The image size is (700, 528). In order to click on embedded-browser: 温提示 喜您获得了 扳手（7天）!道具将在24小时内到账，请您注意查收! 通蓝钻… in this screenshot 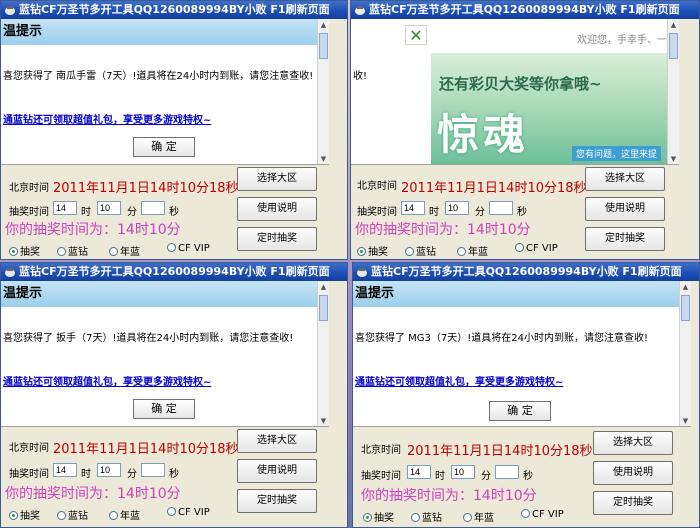, I will do `click(165, 354)`.